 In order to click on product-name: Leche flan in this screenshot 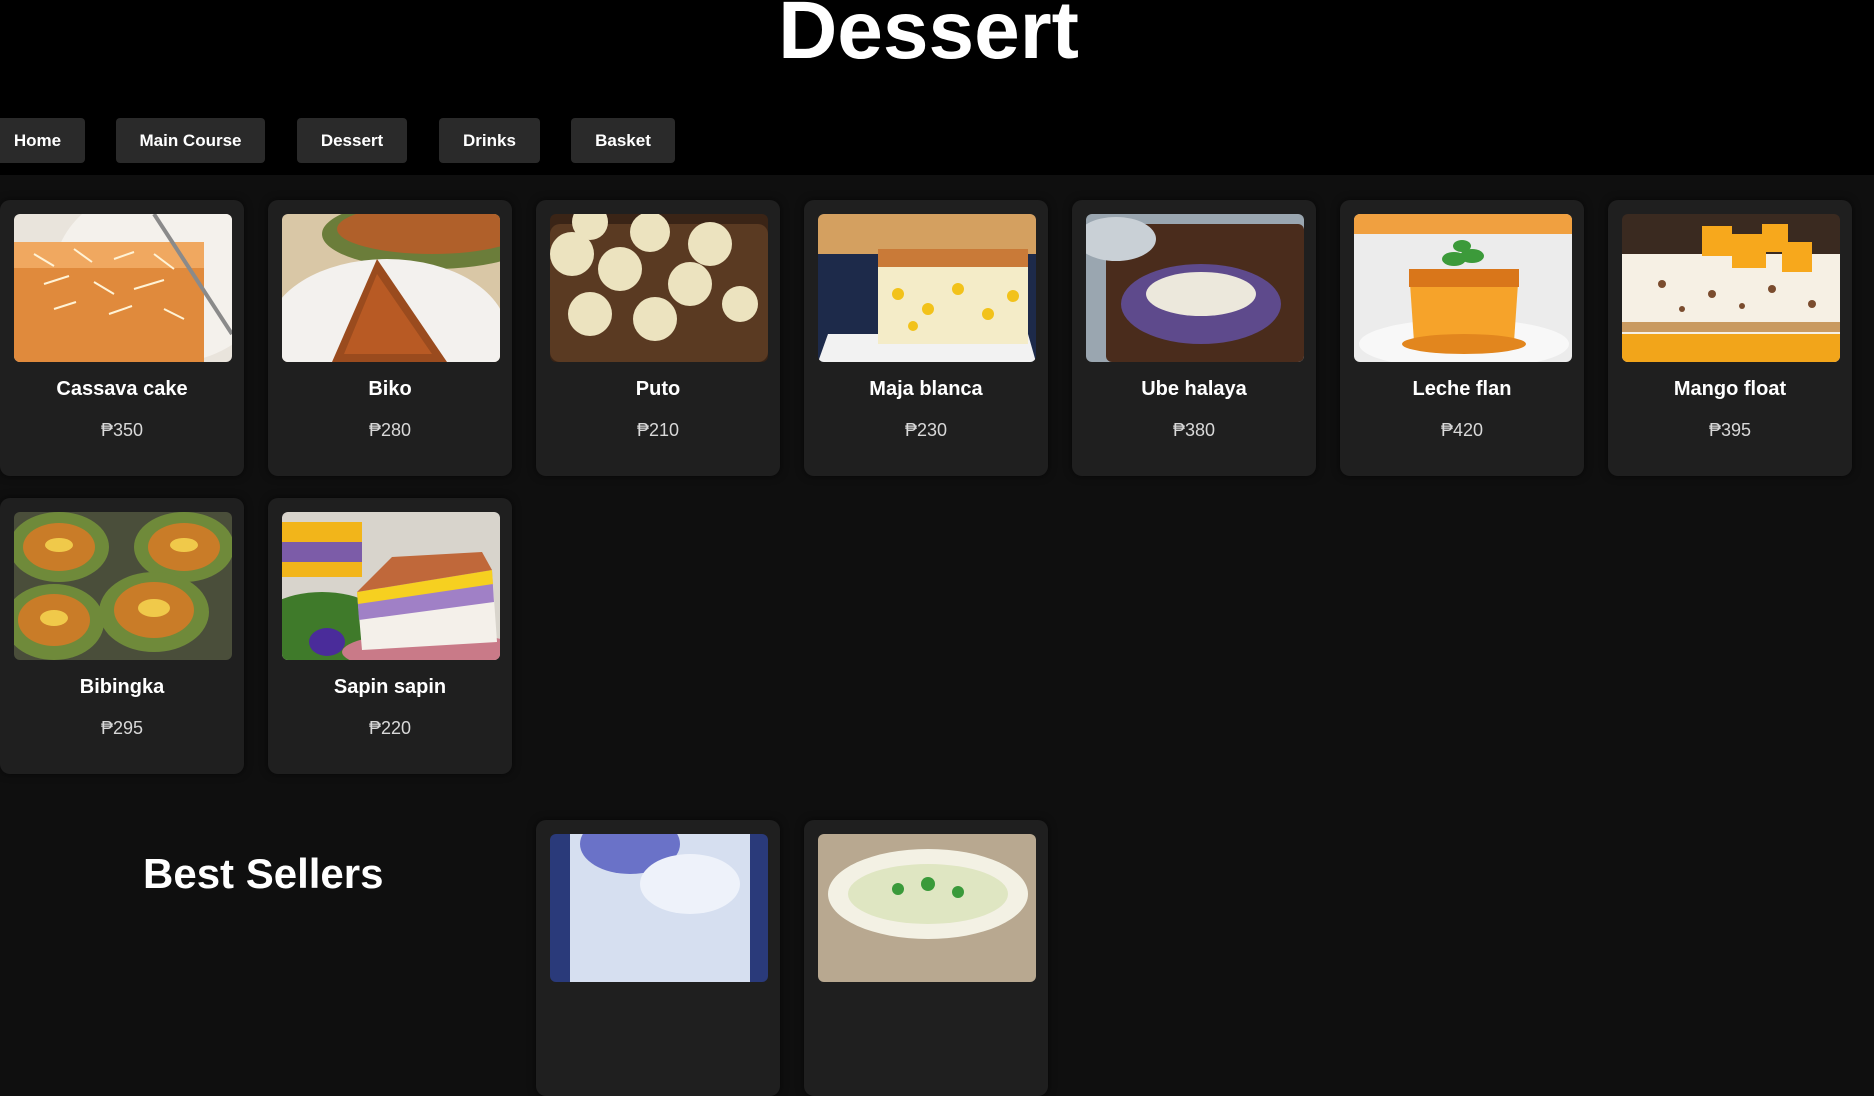, I will do `click(1462, 389)`.